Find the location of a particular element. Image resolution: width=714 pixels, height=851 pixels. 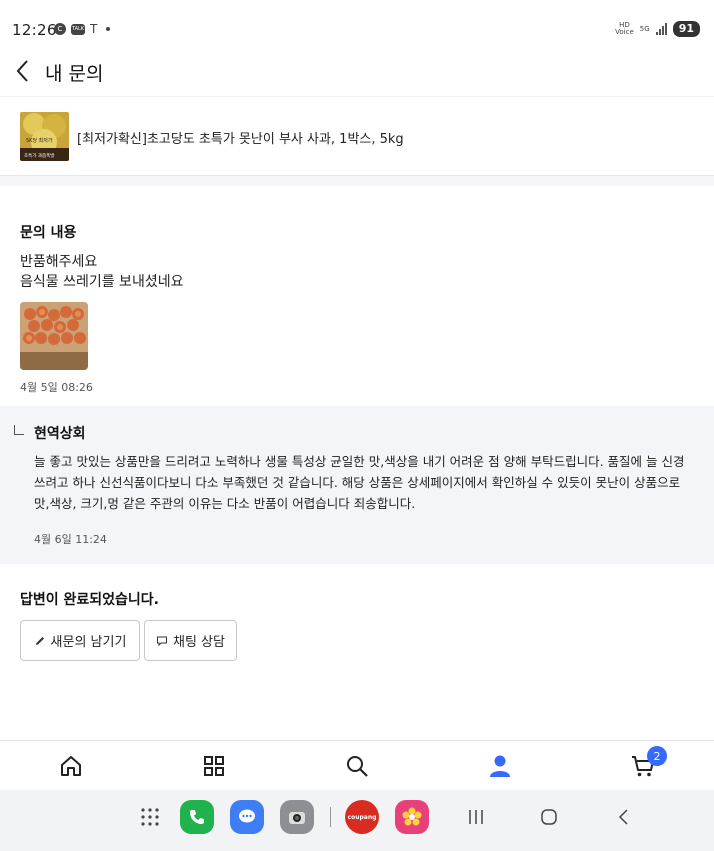

flower-app-icon is located at coordinates (412, 817).